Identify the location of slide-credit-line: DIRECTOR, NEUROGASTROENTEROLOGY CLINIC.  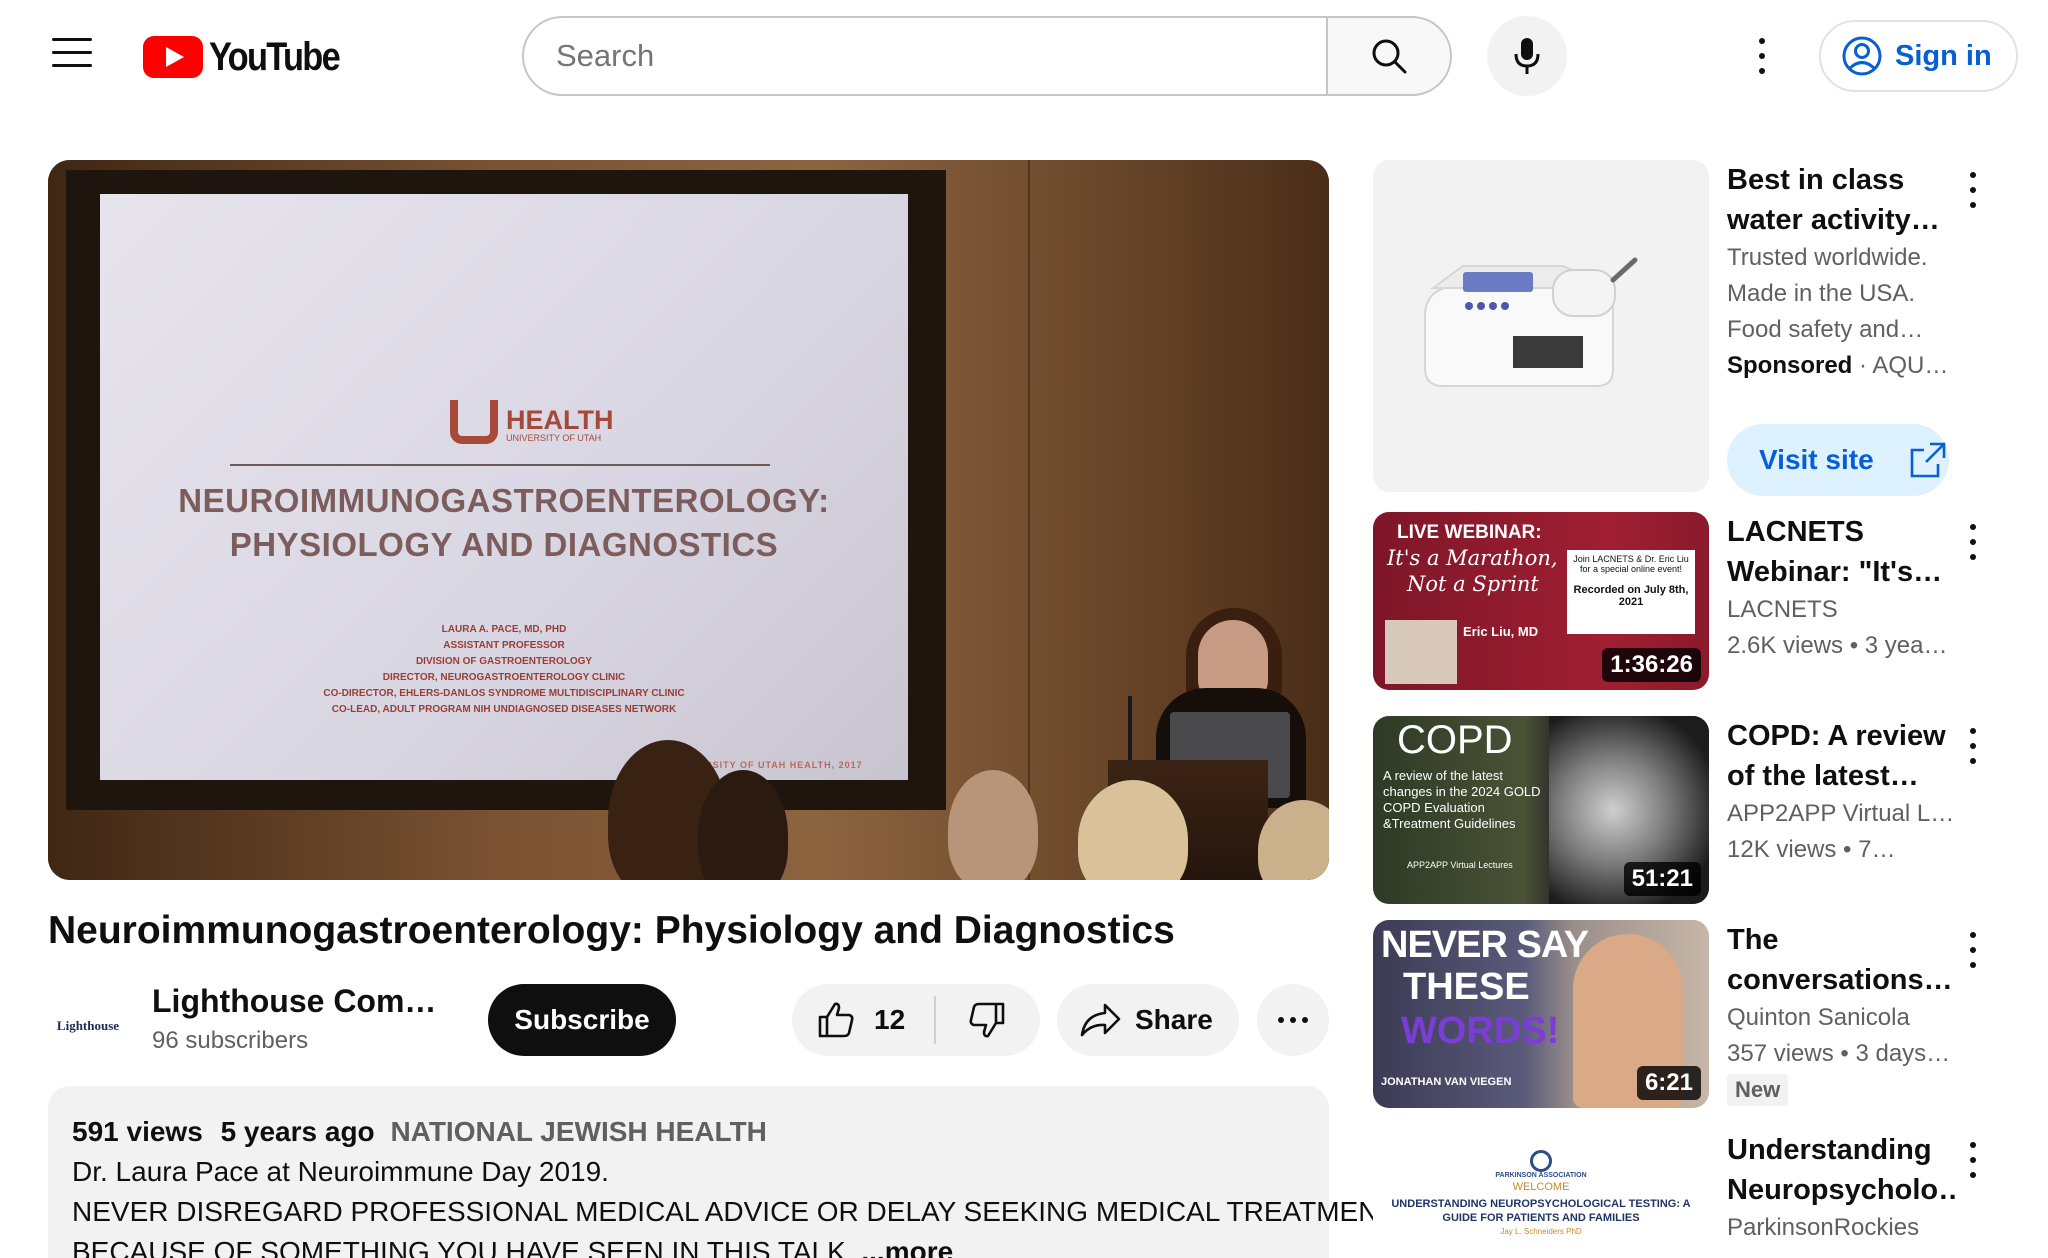
(504, 677).